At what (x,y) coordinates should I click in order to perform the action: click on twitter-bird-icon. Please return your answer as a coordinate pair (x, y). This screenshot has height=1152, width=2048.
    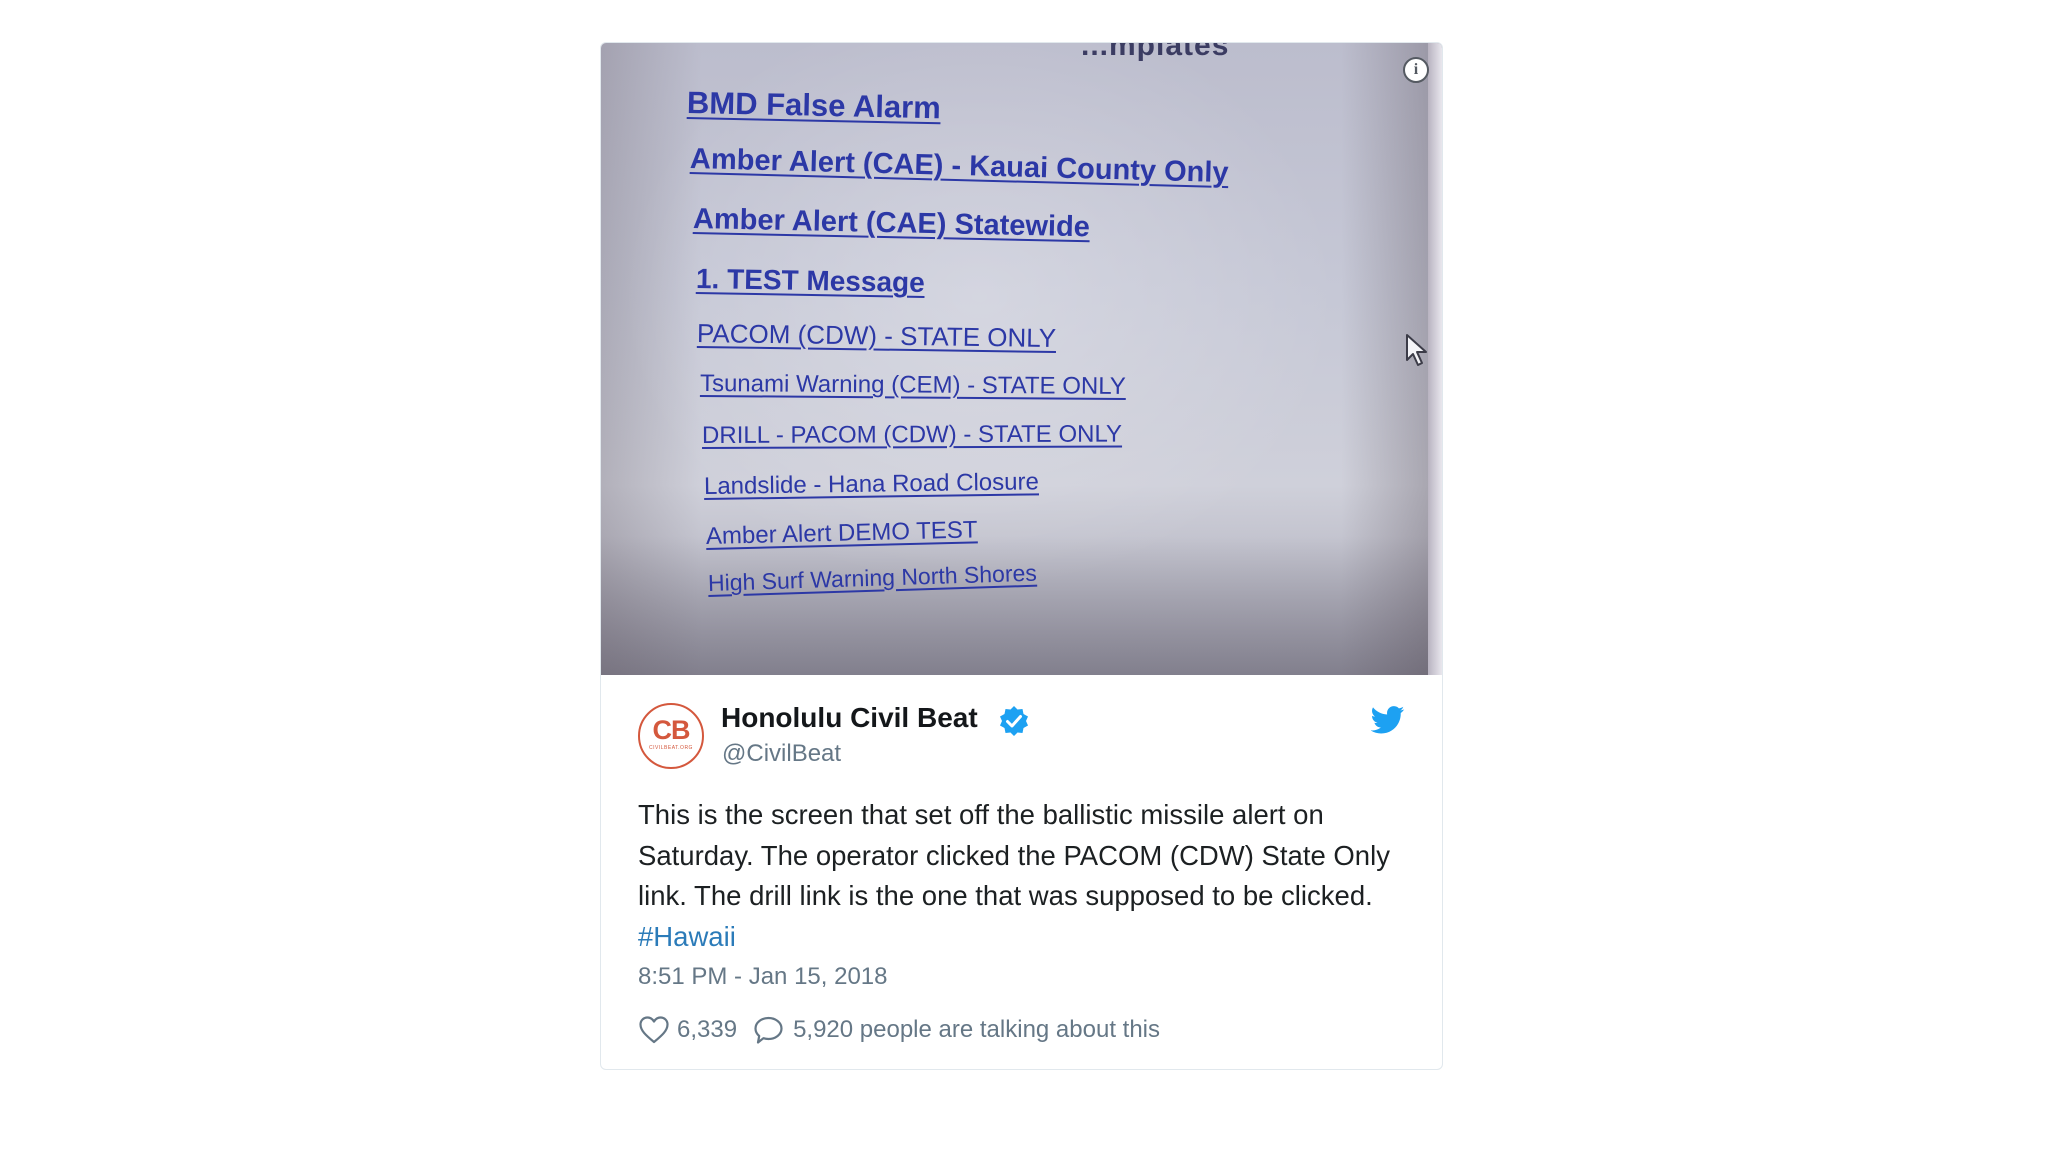
    Looking at the image, I should click on (1388, 720).